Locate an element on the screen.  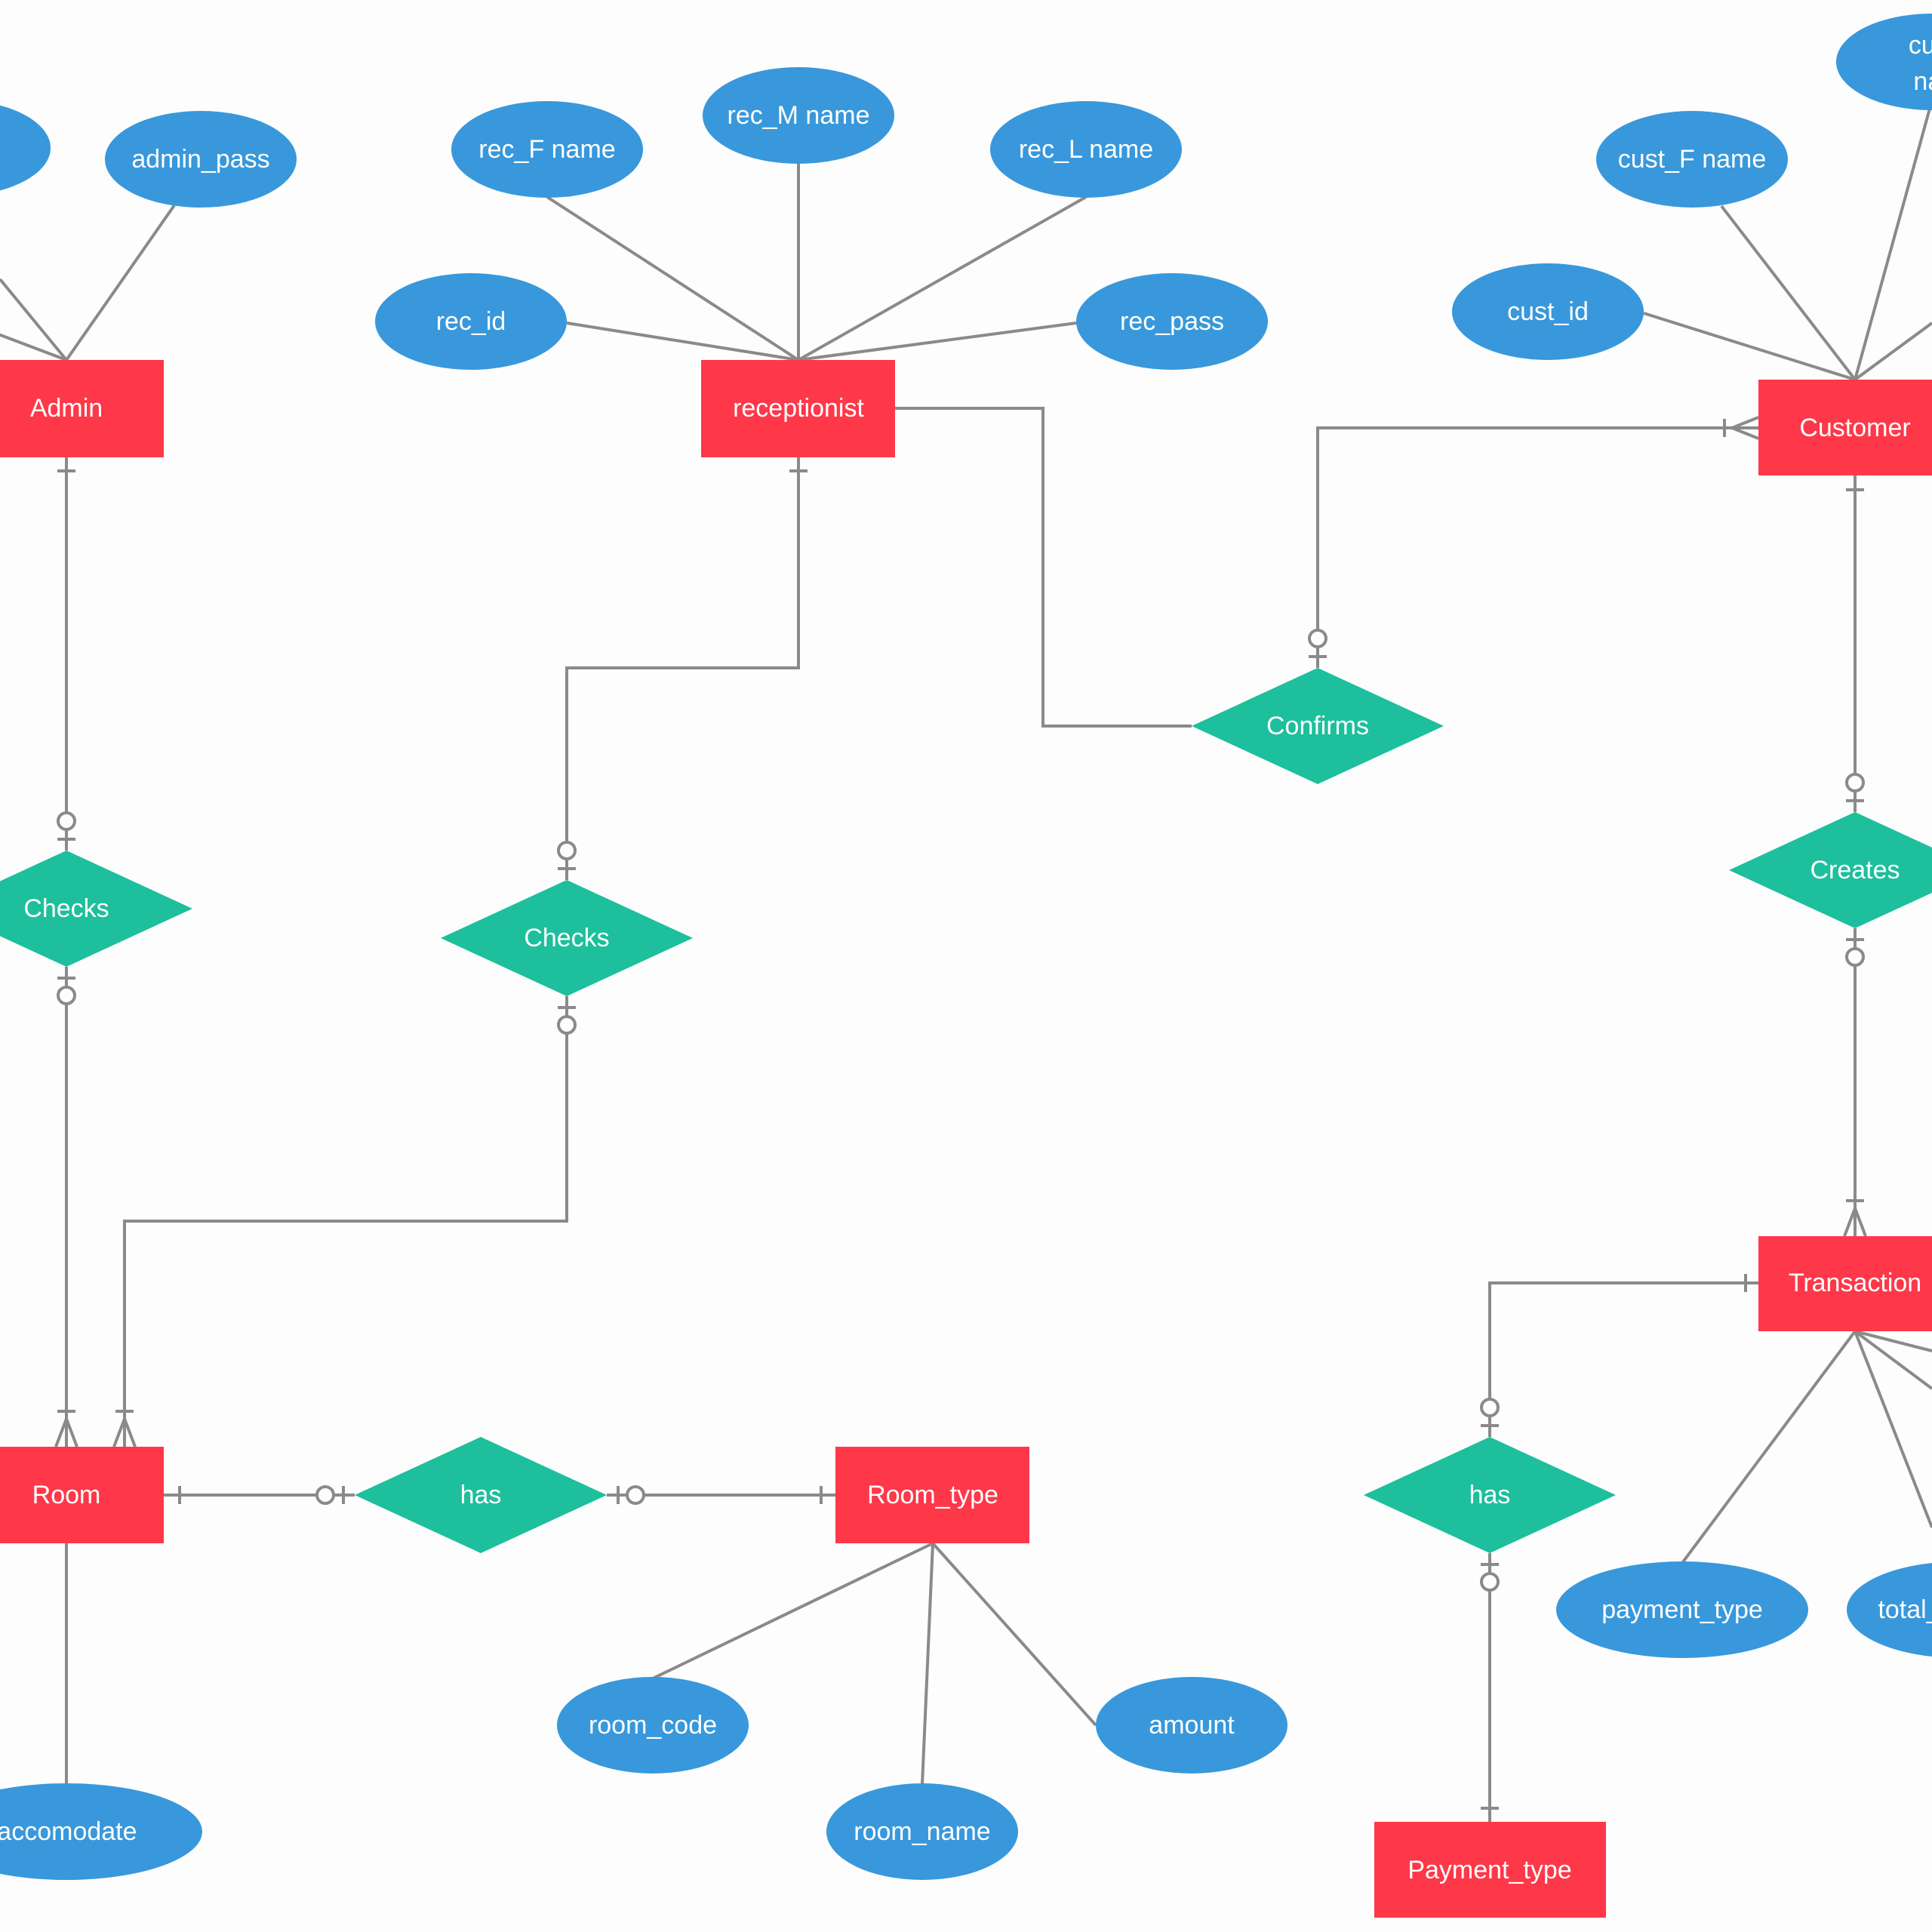
entity-label: Transaction is located at coordinates (1855, 1283).